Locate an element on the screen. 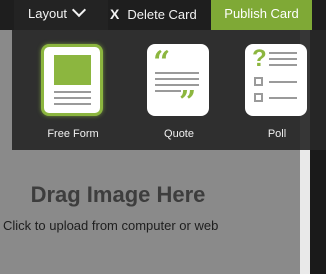  layout-option-poll: ? Poll is located at coordinates (277, 92).